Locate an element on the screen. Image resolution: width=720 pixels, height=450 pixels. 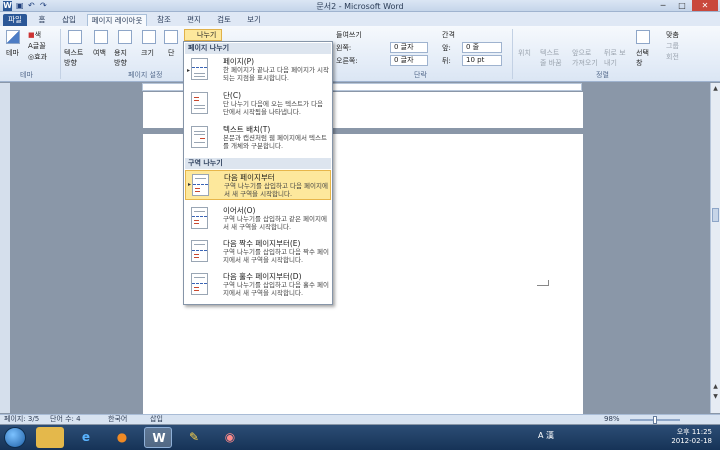
tab-review: 검토 is located at coordinates (224, 20).